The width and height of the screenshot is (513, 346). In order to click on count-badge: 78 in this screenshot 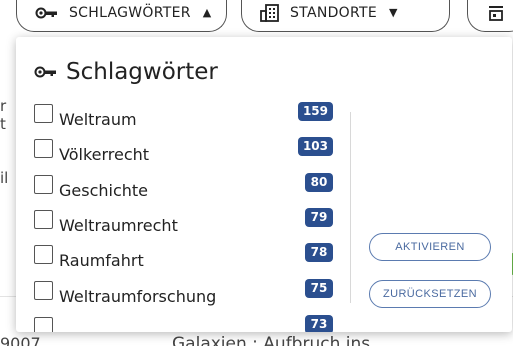, I will do `click(319, 252)`.